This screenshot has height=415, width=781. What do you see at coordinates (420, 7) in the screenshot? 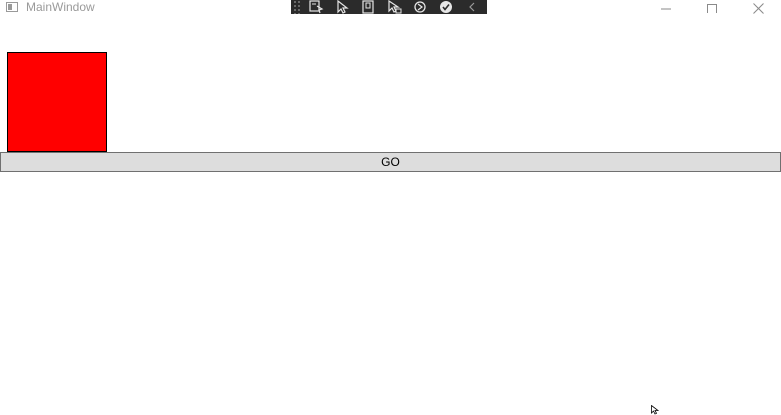
I see `hot-reload-icon` at bounding box center [420, 7].